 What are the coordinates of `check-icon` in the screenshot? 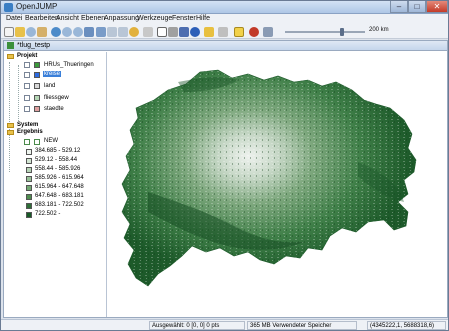 It's located at (37, 142).